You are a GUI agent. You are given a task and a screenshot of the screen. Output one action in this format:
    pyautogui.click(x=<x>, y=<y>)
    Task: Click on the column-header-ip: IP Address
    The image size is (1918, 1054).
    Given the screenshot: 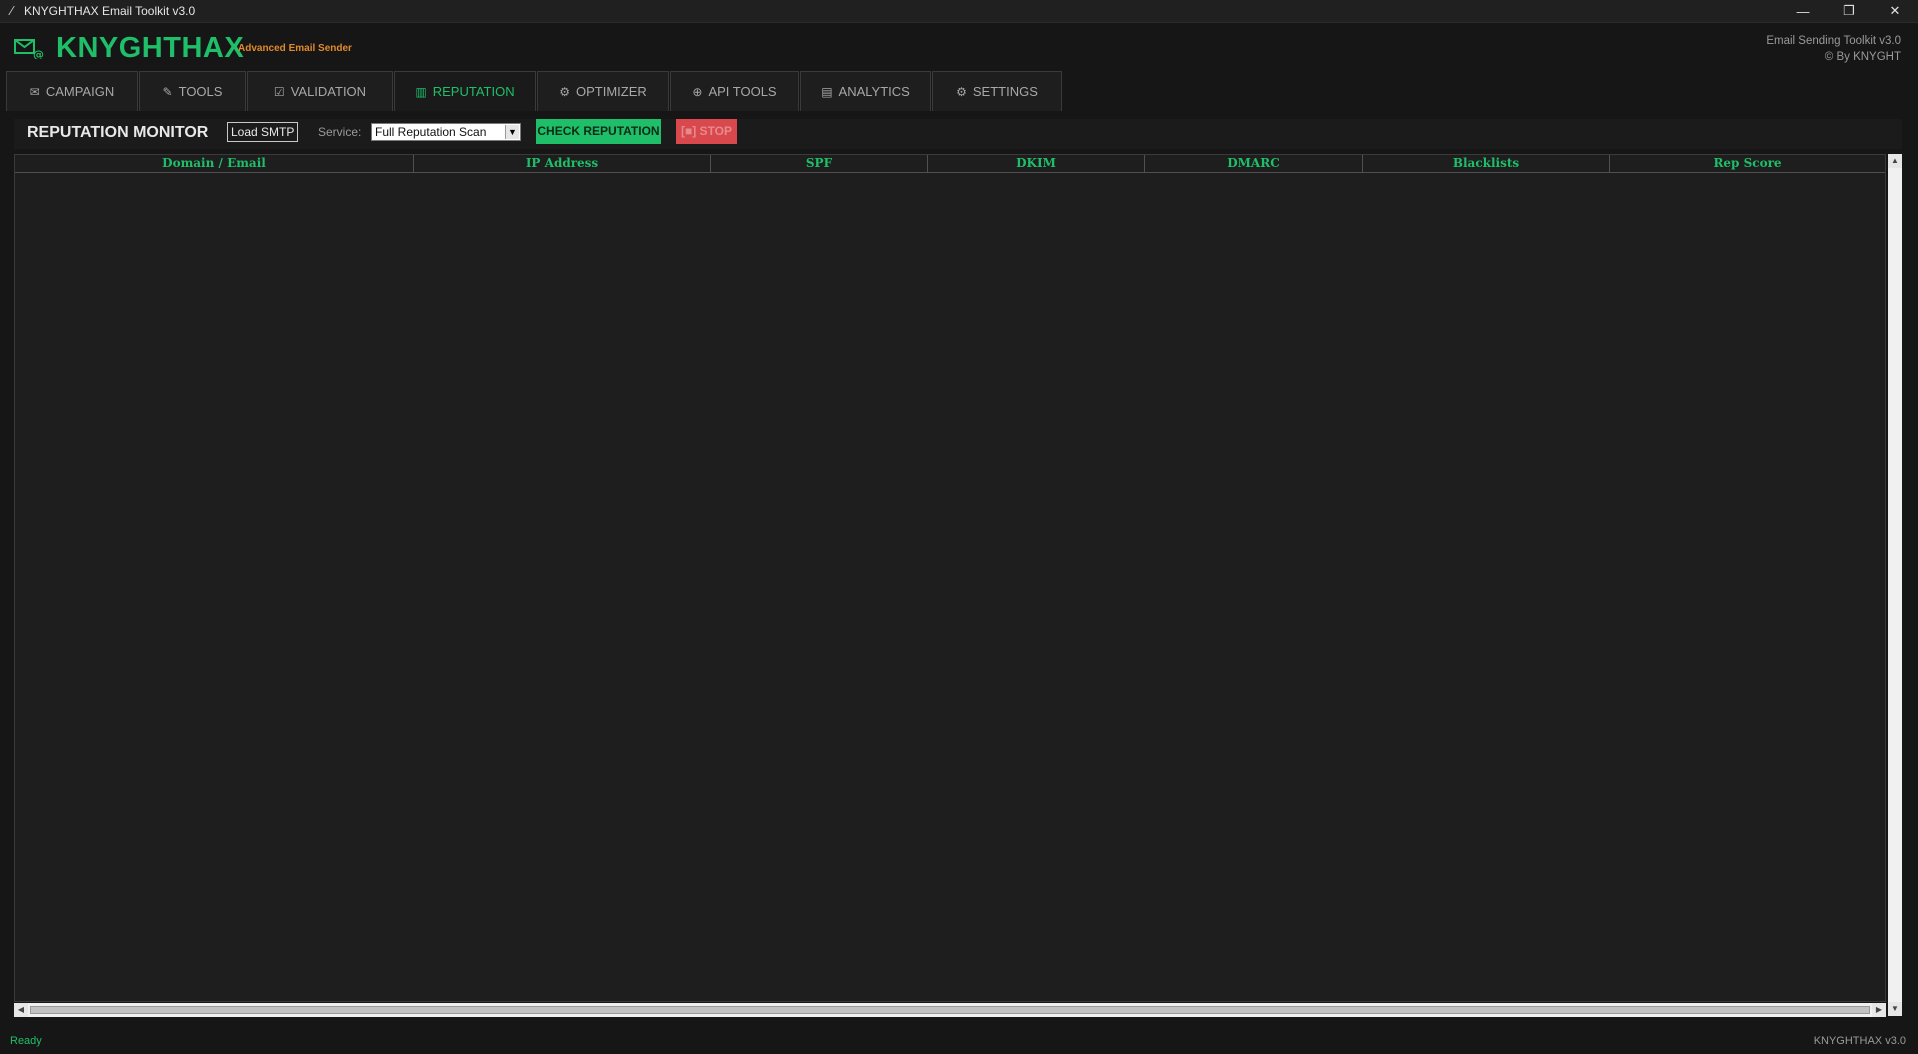 What is the action you would take?
    pyautogui.click(x=562, y=163)
    